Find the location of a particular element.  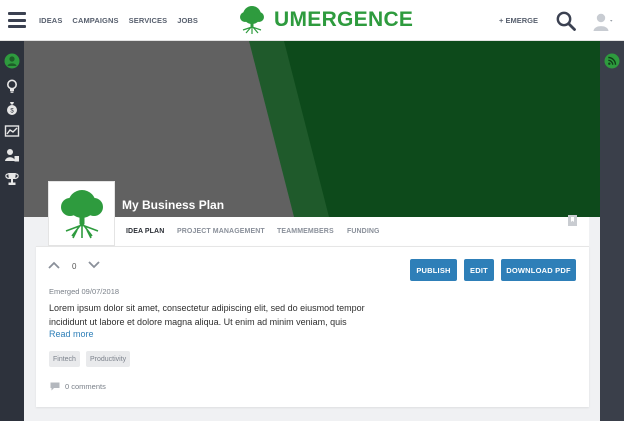

tab-idea-plan: IDEA PLAN is located at coordinates (145, 231).